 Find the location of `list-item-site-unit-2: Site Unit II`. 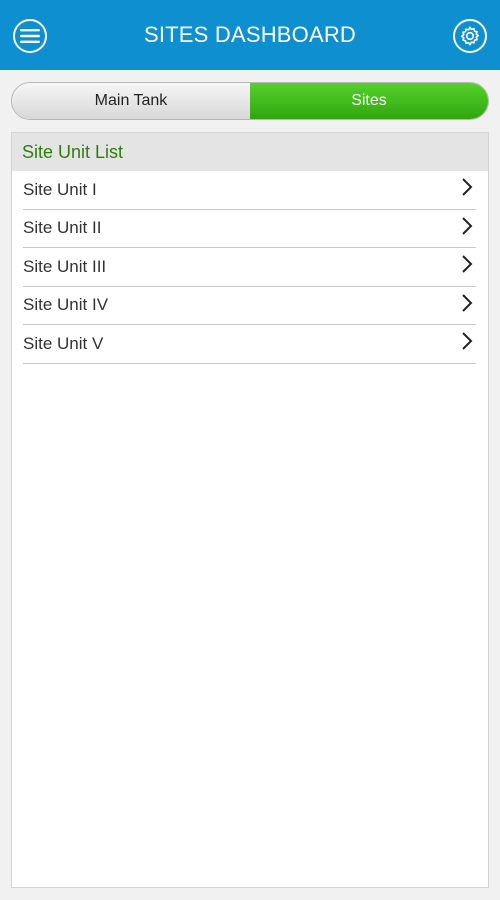

list-item-site-unit-2: Site Unit II is located at coordinates (249, 229).